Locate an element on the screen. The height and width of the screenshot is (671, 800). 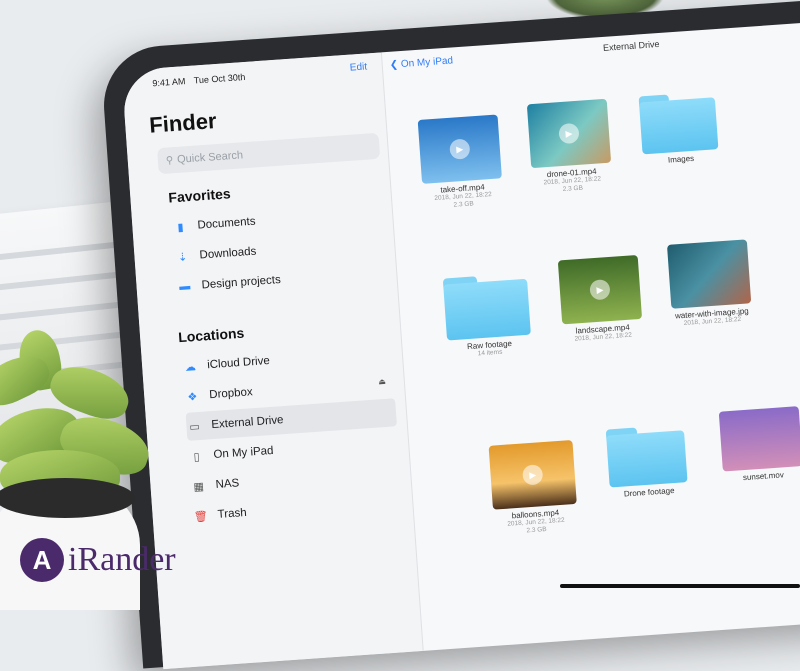
eject-icon: ⏏ is located at coordinates (382, 382).